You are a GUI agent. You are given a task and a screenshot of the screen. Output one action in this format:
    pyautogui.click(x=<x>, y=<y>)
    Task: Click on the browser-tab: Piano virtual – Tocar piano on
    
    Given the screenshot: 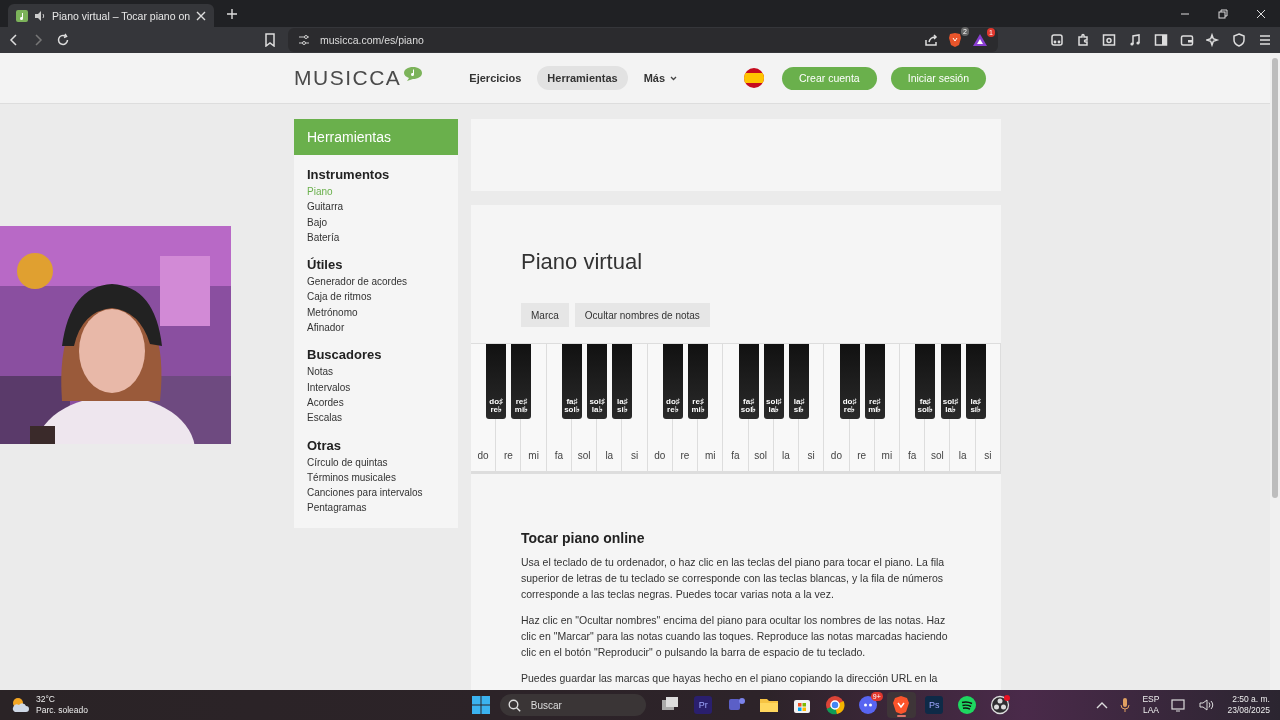 What is the action you would take?
    pyautogui.click(x=111, y=15)
    